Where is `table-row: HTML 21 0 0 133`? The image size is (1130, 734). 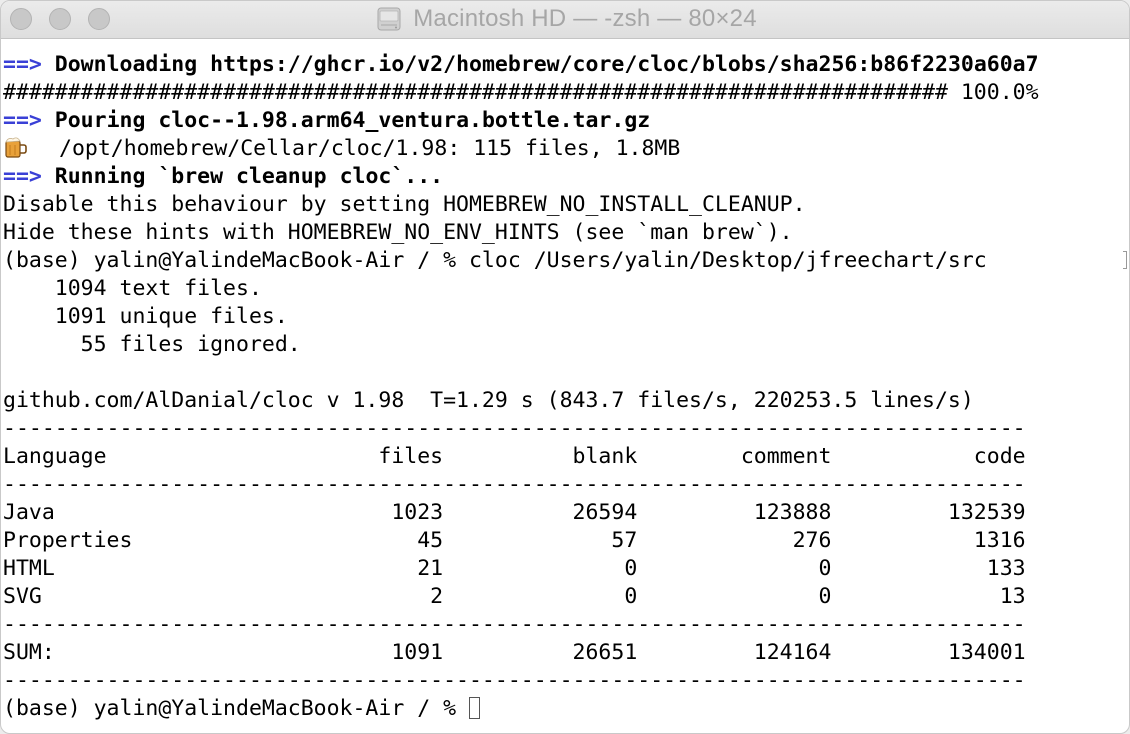
table-row: HTML 21 0 0 133 is located at coordinates (514, 568).